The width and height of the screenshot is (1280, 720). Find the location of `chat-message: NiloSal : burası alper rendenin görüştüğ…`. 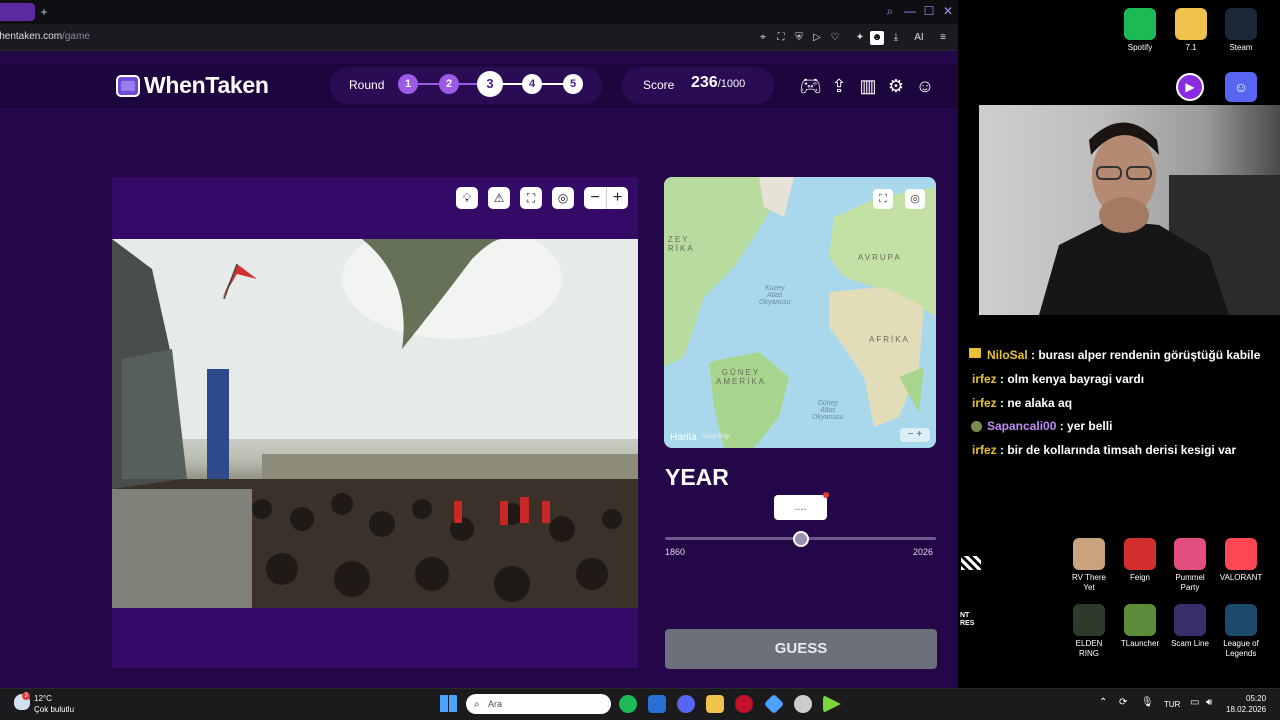

chat-message: NiloSal : burası alper rendenin görüştüğ… is located at coordinates (1123, 355).